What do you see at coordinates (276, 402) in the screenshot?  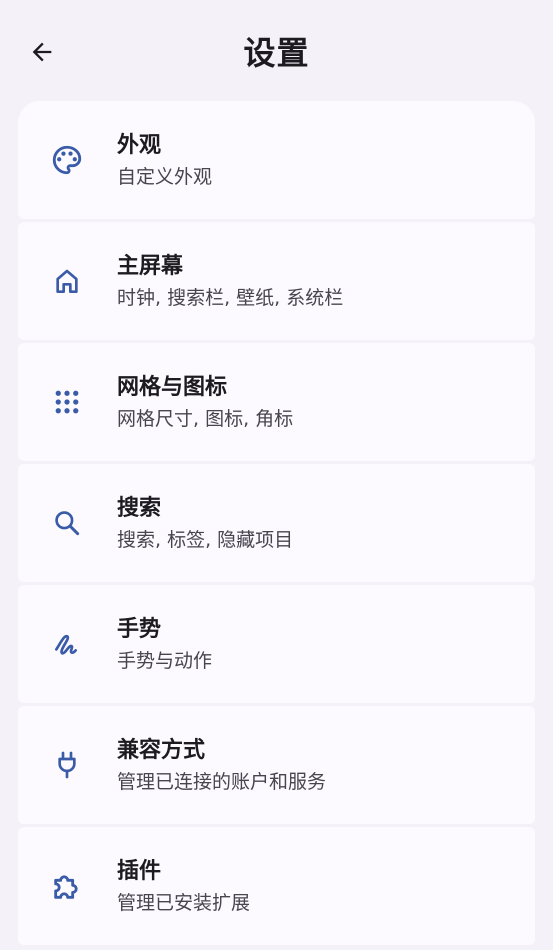 I see `settings-item-grid-icons: 网格与图标 网格尺寸, 图标, 角标` at bounding box center [276, 402].